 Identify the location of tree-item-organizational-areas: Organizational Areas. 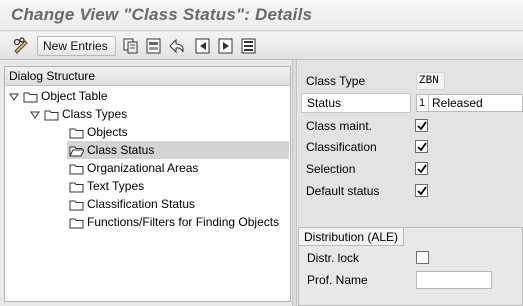
(133, 168).